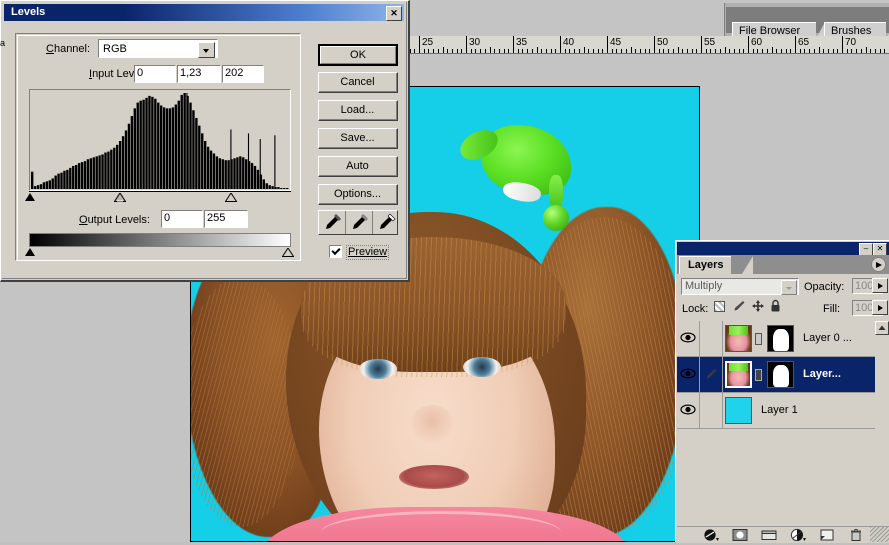 The height and width of the screenshot is (545, 889). I want to click on channel-select: RGB, so click(158, 48).